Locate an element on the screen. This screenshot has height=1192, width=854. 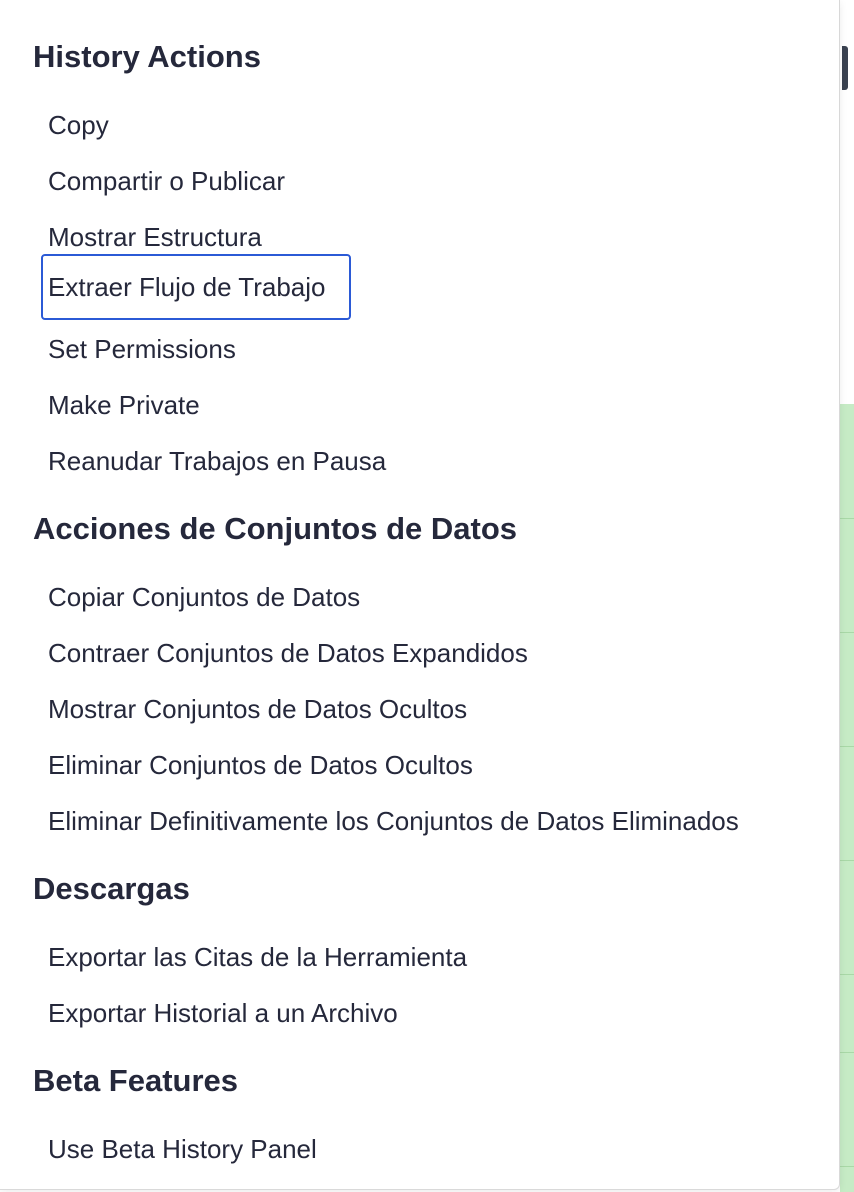
section-header-downloads: Descargas is located at coordinates (111, 888).